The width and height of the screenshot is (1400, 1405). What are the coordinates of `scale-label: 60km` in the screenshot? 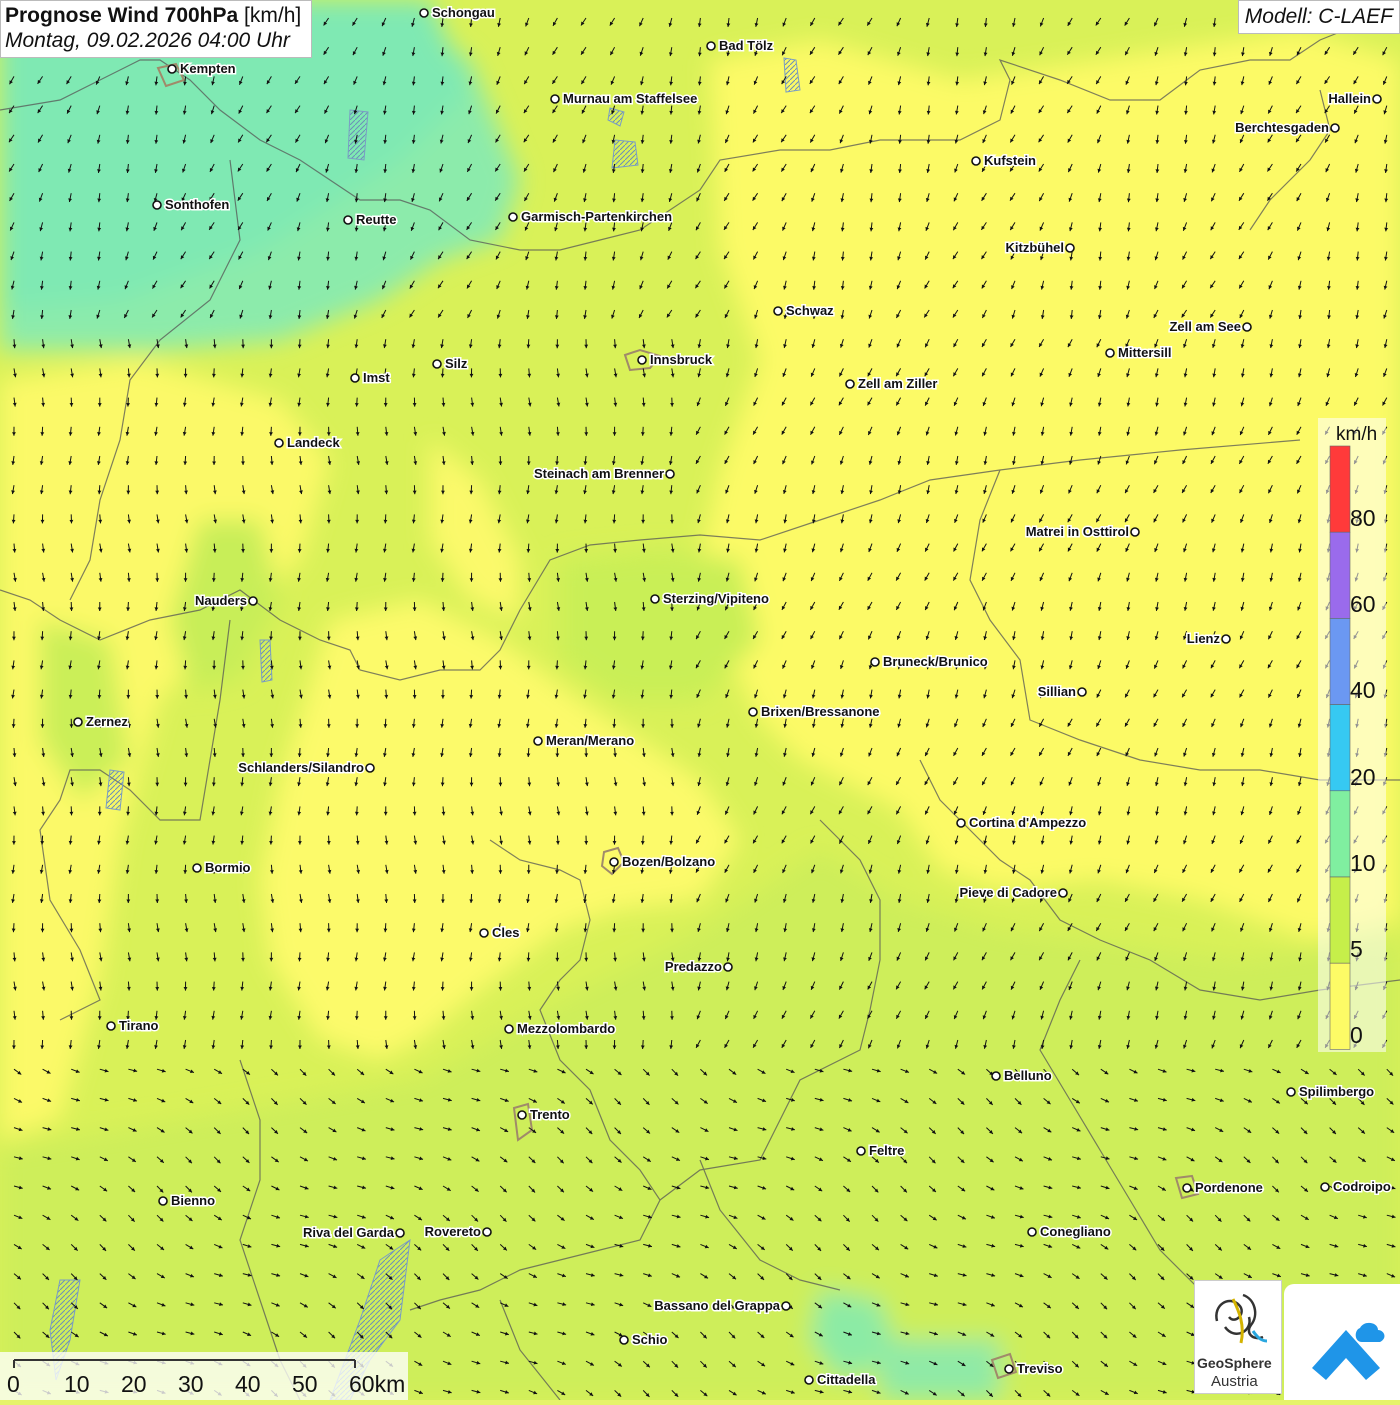 It's located at (377, 1384).